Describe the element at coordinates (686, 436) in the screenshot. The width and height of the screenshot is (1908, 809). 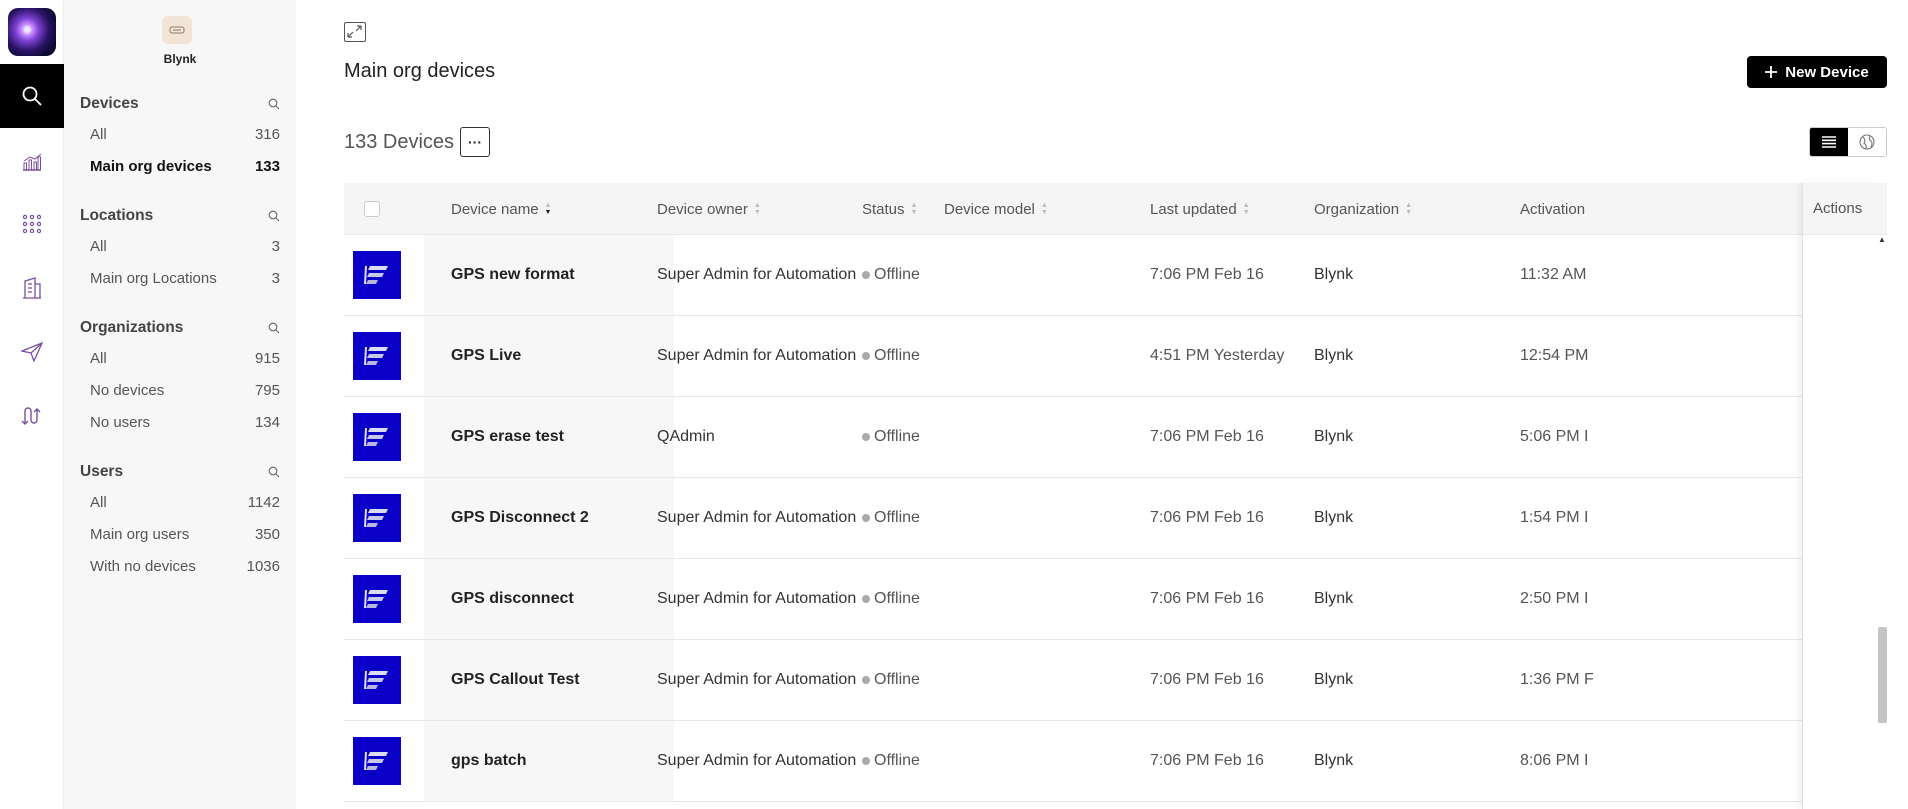
I see `device-owner: QAdmin` at that location.